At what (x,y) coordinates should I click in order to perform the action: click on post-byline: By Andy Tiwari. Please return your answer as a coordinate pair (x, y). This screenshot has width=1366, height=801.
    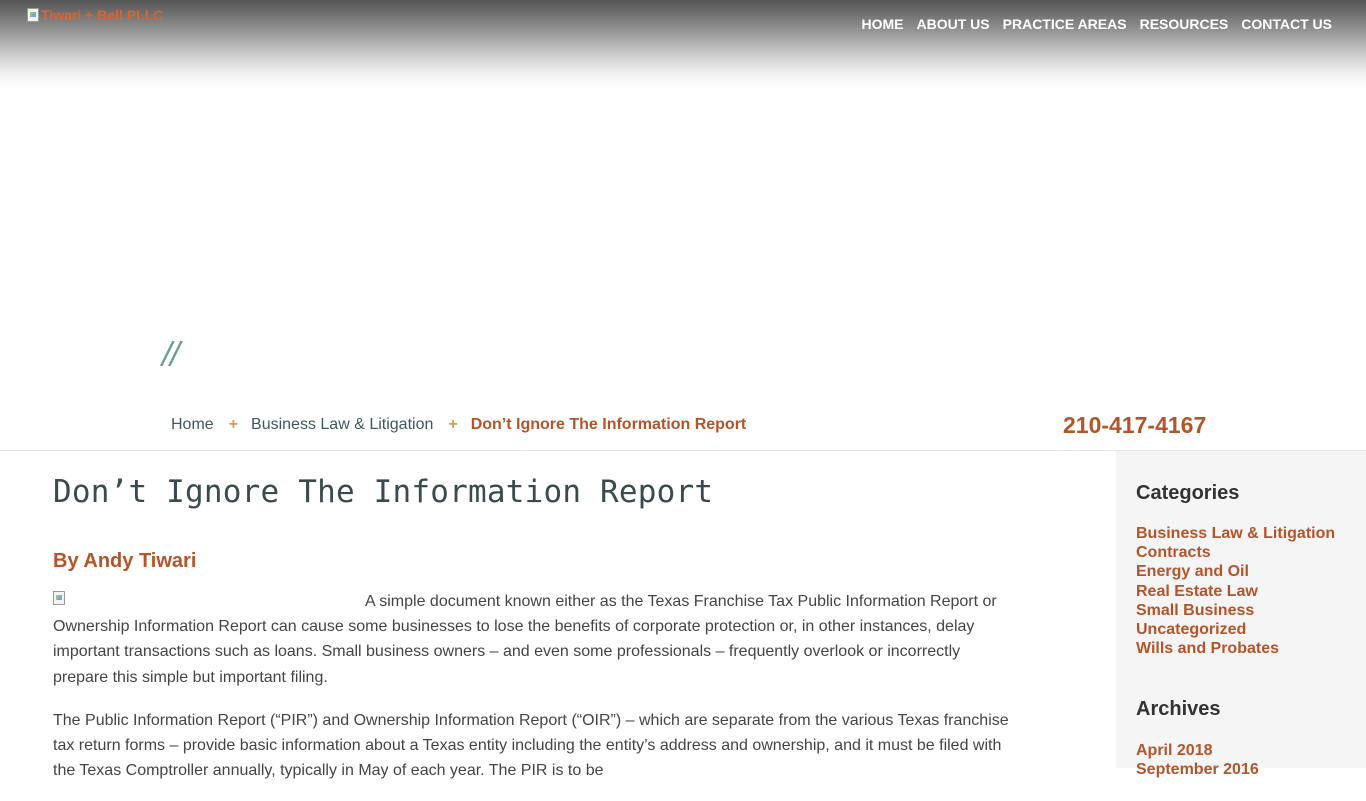
    Looking at the image, I should click on (125, 561).